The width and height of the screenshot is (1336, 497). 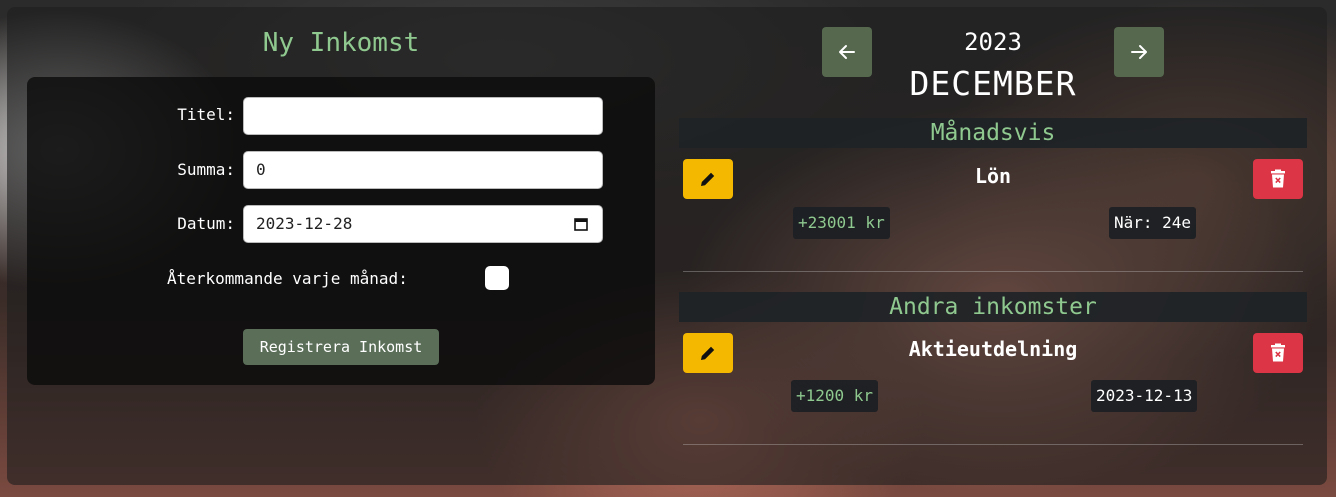 I want to click on month-label: DECEMBER, so click(x=993, y=83).